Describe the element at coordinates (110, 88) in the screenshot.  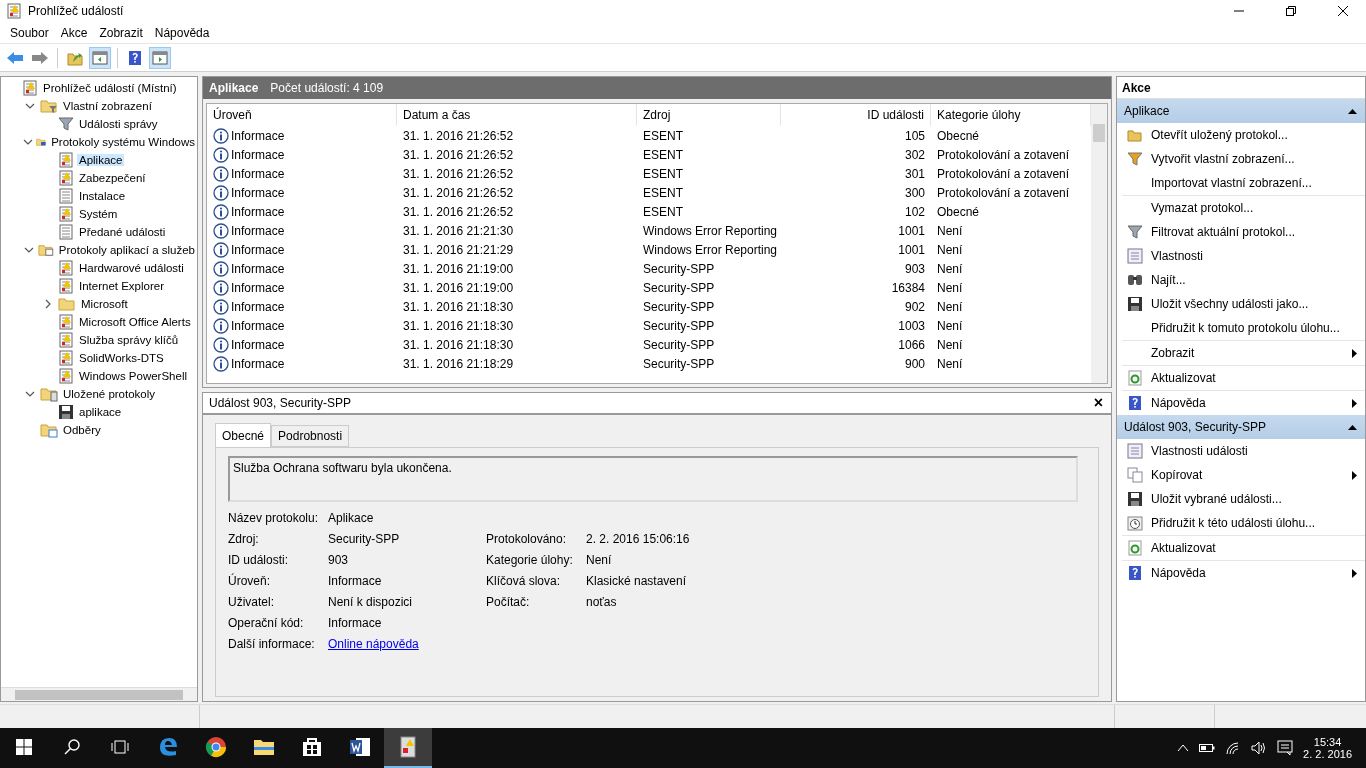
I see `tree-item: Prohlížeč událostí (Místní)` at that location.